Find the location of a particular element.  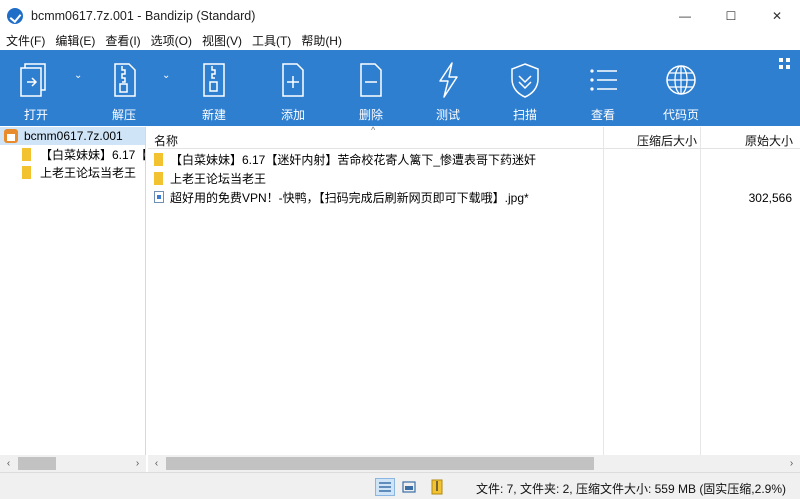

extract-button: 解压 is located at coordinates (124, 88).